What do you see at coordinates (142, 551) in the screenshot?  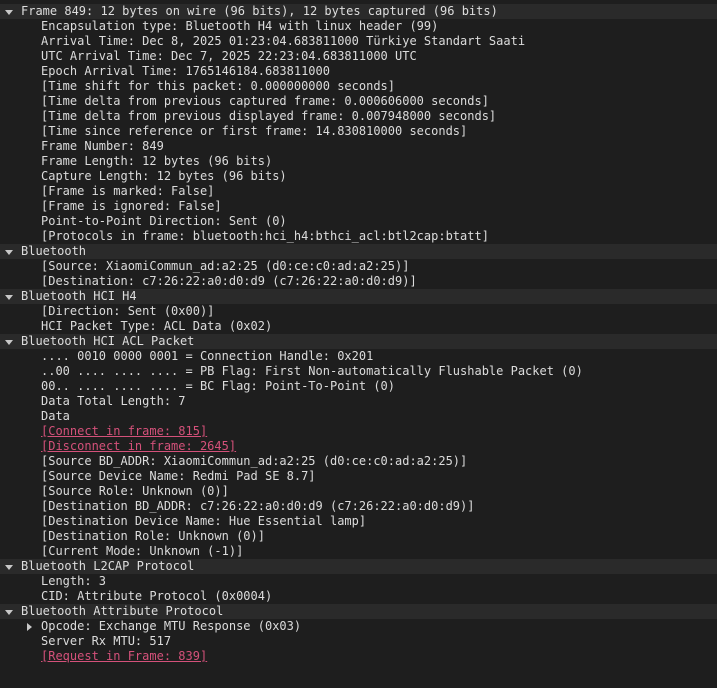 I see `field-current-mode: [Current Mode: Unknown (-1)]` at bounding box center [142, 551].